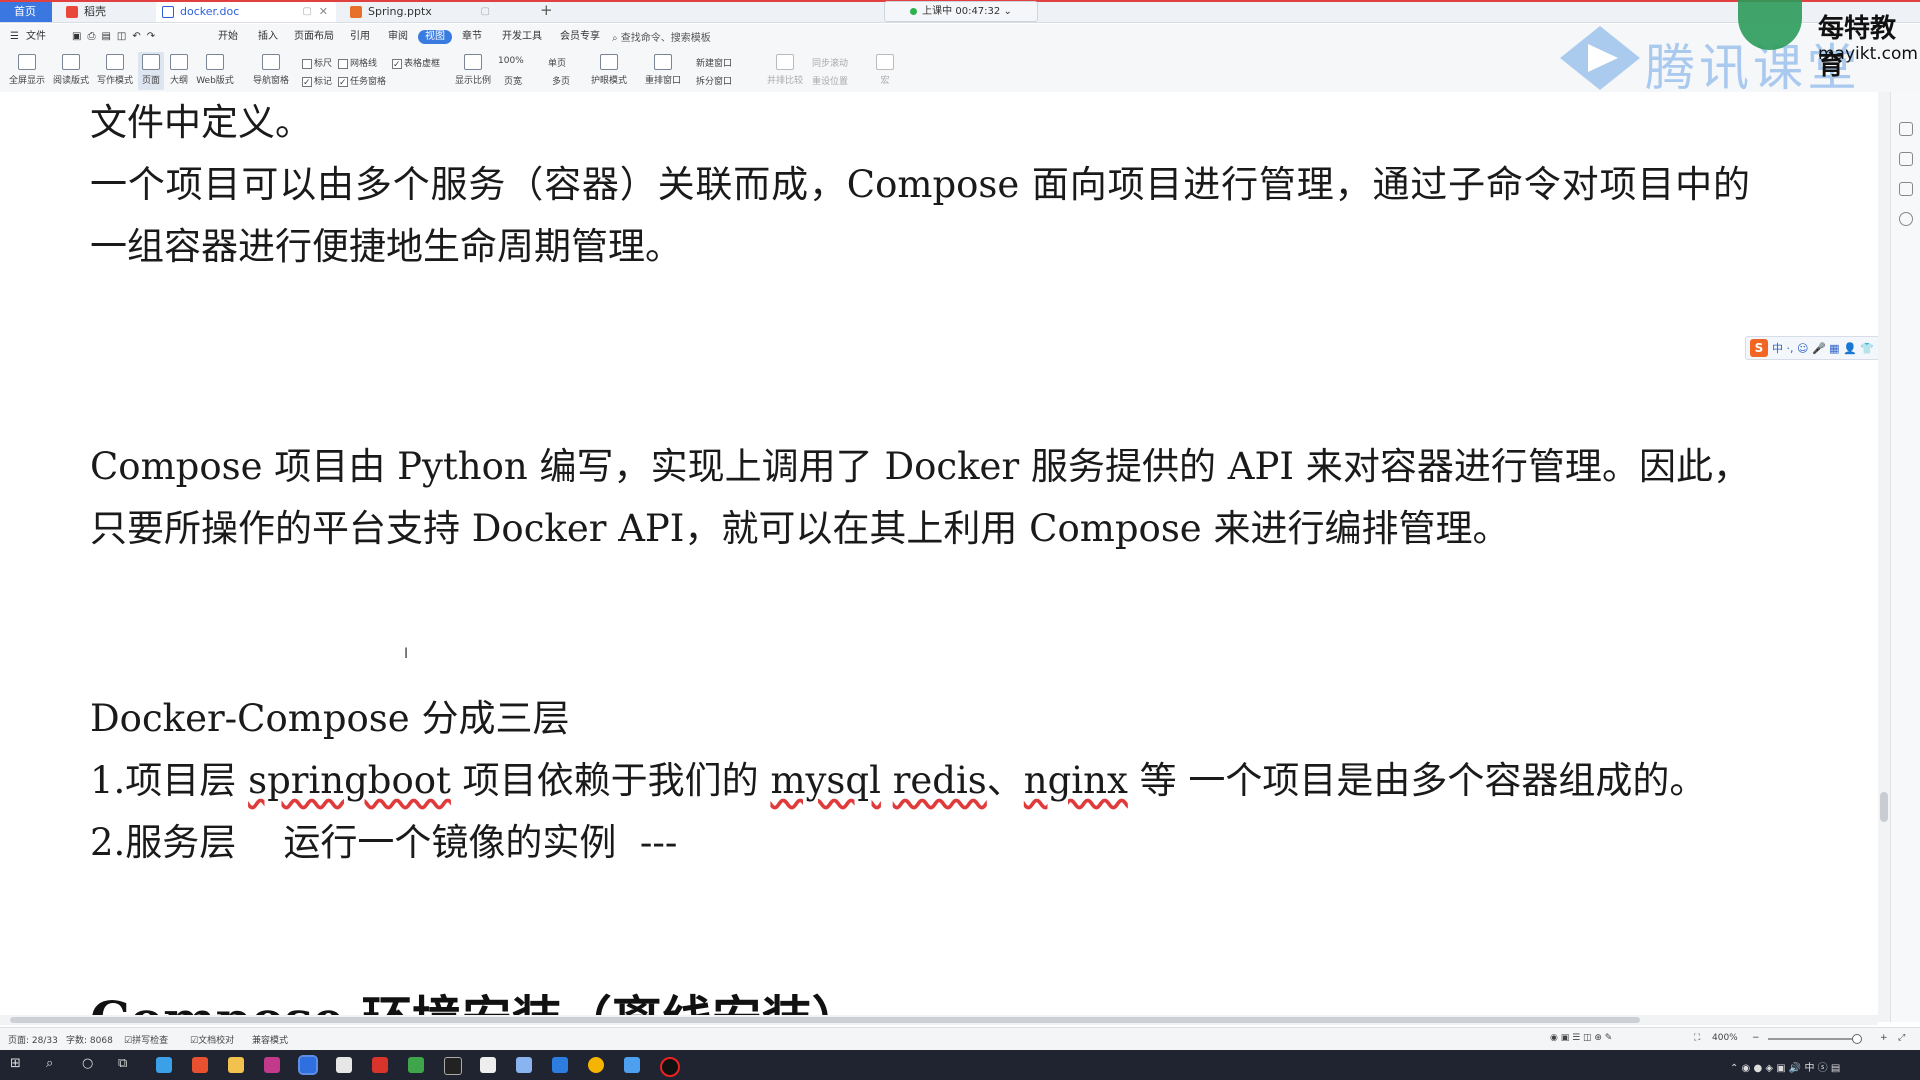  What do you see at coordinates (453, 1066) in the screenshot?
I see `terminal-icon` at bounding box center [453, 1066].